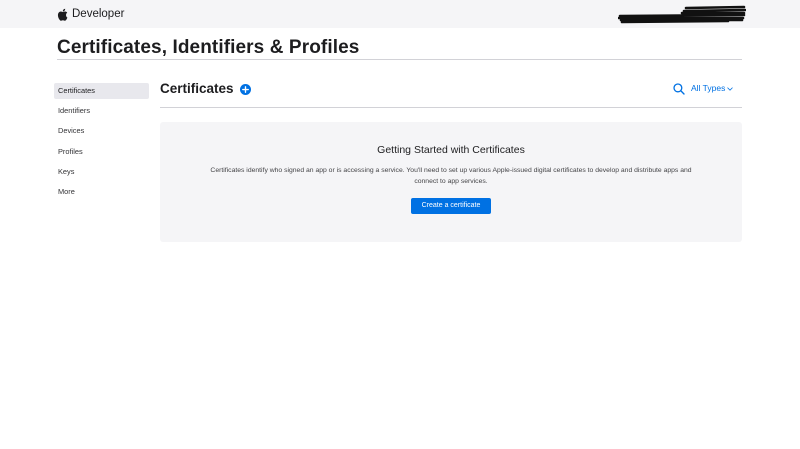 The image size is (800, 449). I want to click on page-title: Certificates, Identifiers & Profiles, so click(208, 47).